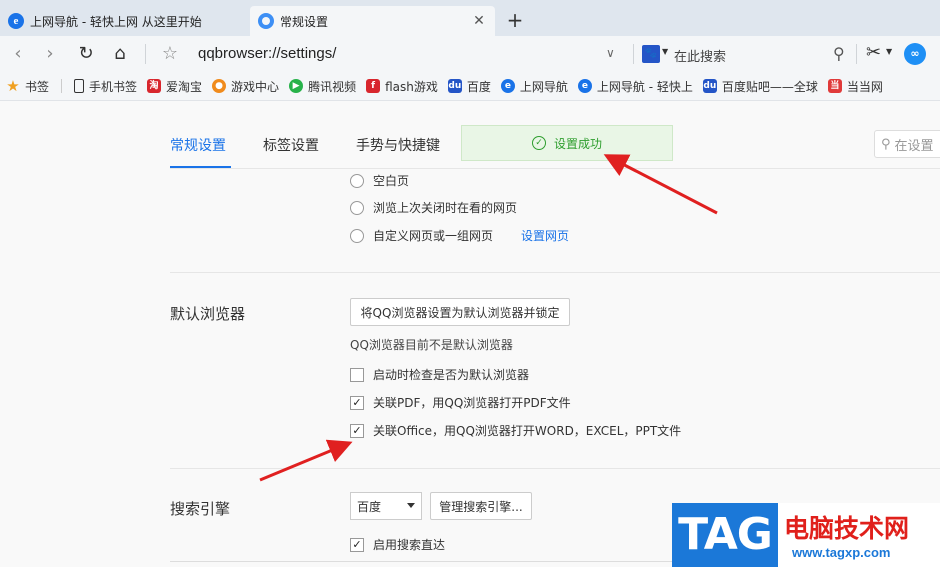 Image resolution: width=940 pixels, height=567 pixels. I want to click on annotation-arrow-toast, so click(660, 184).